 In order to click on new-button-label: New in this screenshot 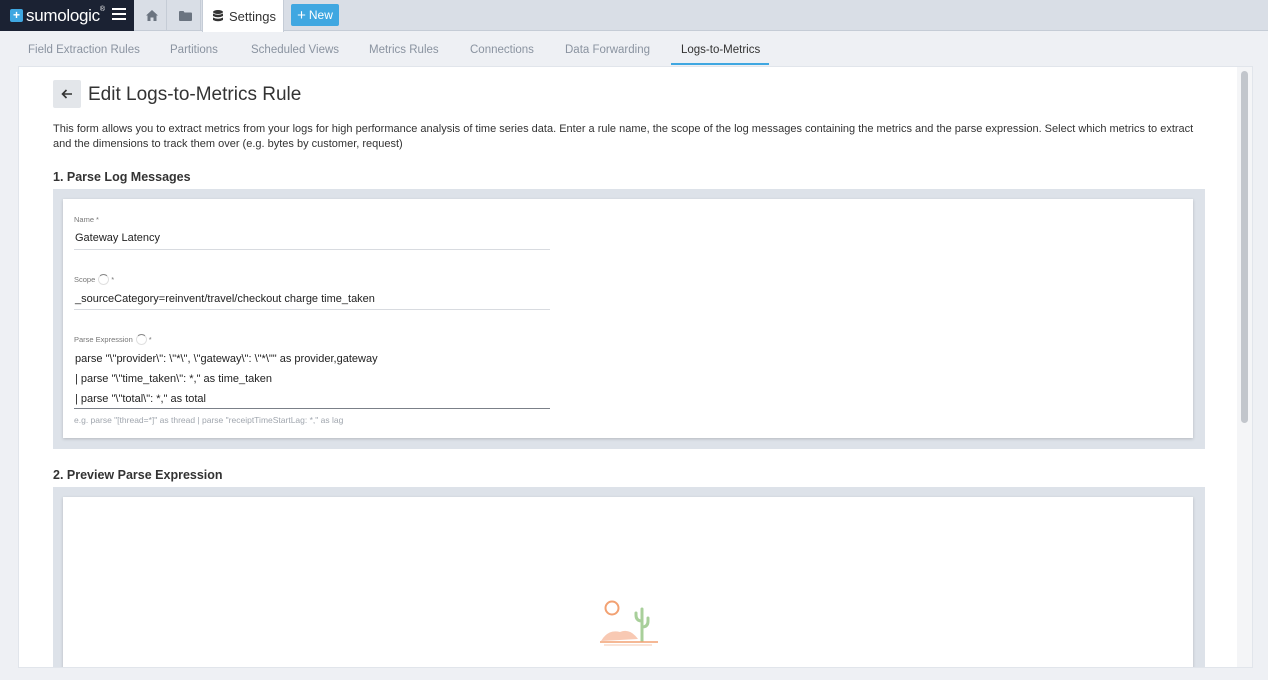, I will do `click(320, 15)`.